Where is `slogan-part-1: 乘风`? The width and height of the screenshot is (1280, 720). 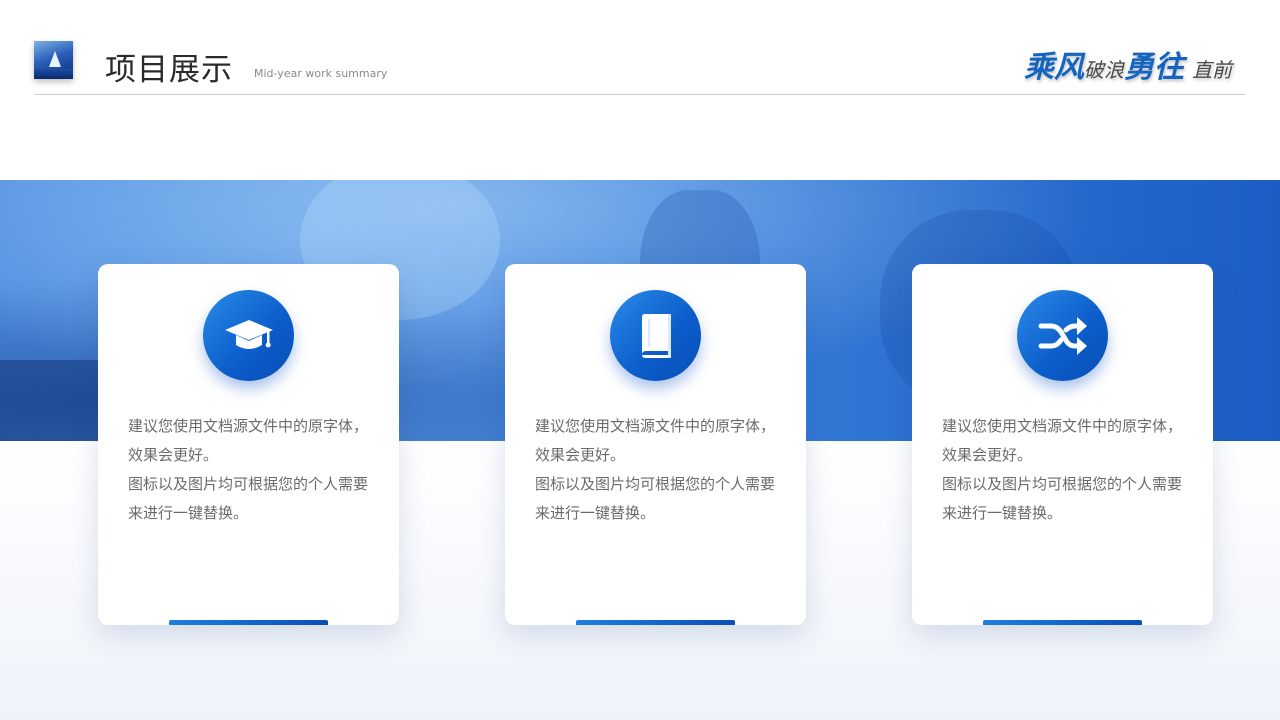 slogan-part-1: 乘风 is located at coordinates (1054, 67).